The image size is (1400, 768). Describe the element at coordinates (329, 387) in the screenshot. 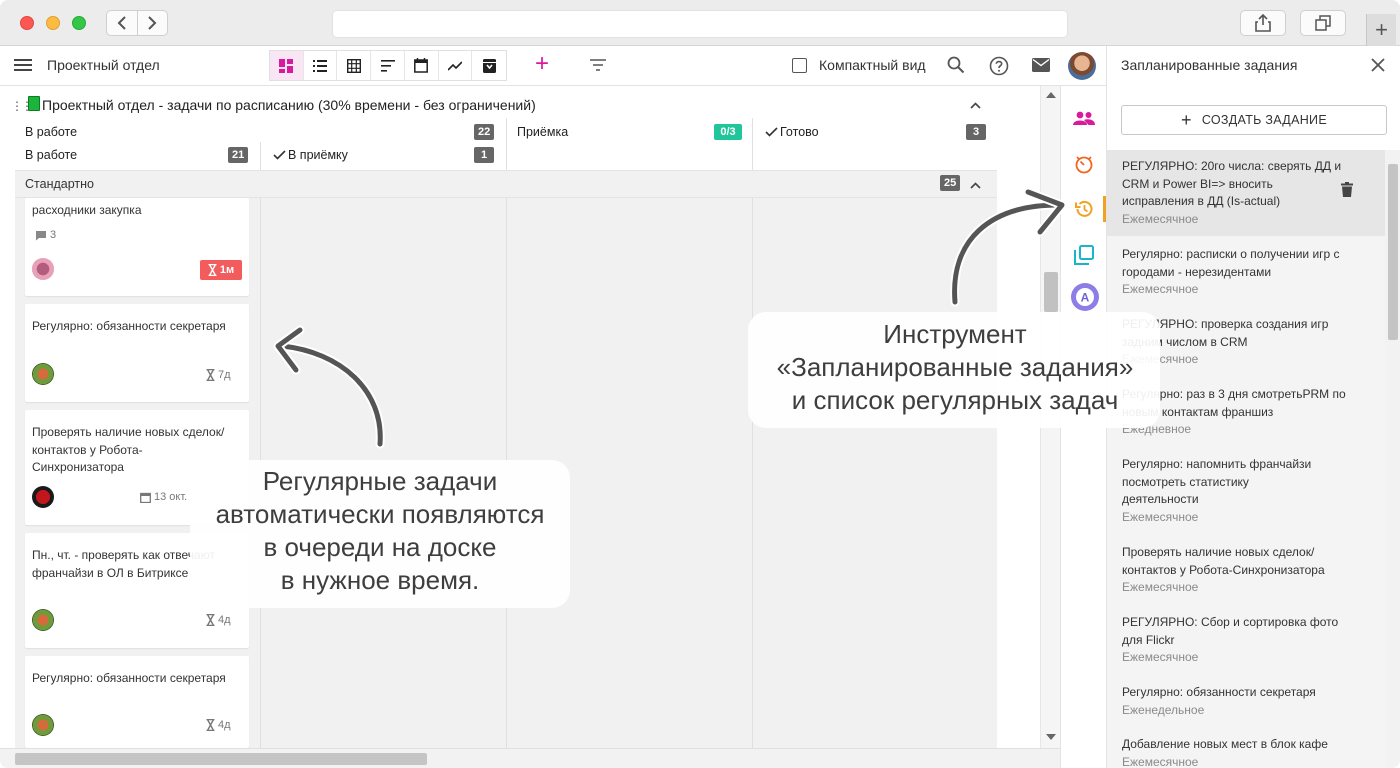

I see `arrow-to-board-icon` at that location.